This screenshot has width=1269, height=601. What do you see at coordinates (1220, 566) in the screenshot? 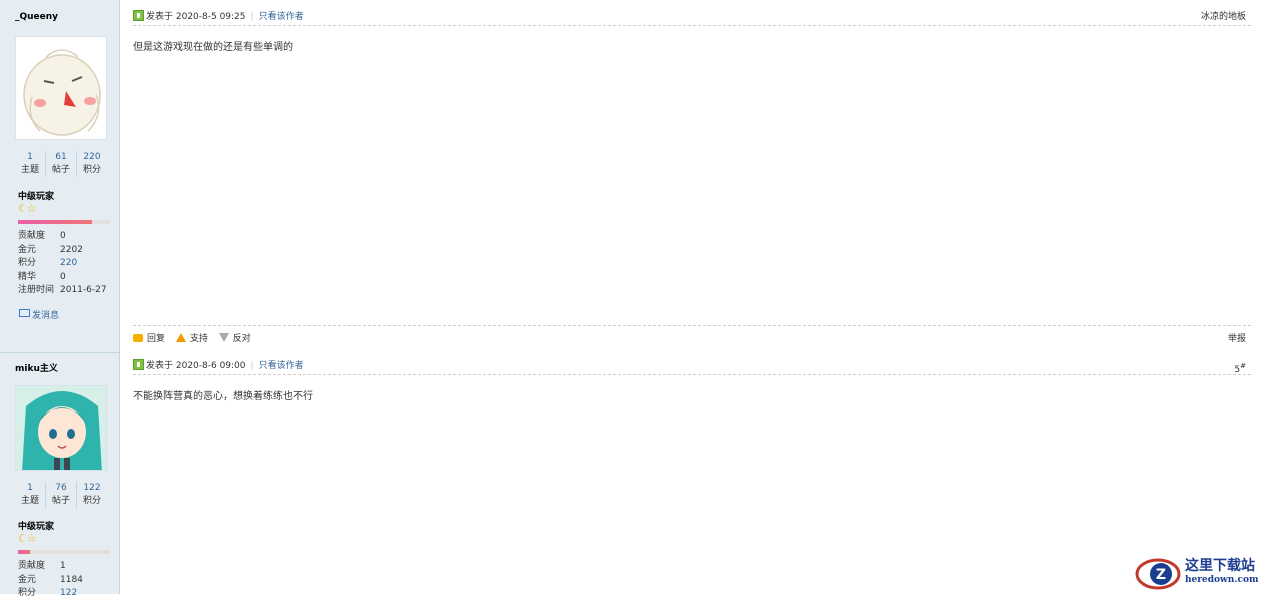
I see `watermark-title: 这里下载站` at bounding box center [1220, 566].